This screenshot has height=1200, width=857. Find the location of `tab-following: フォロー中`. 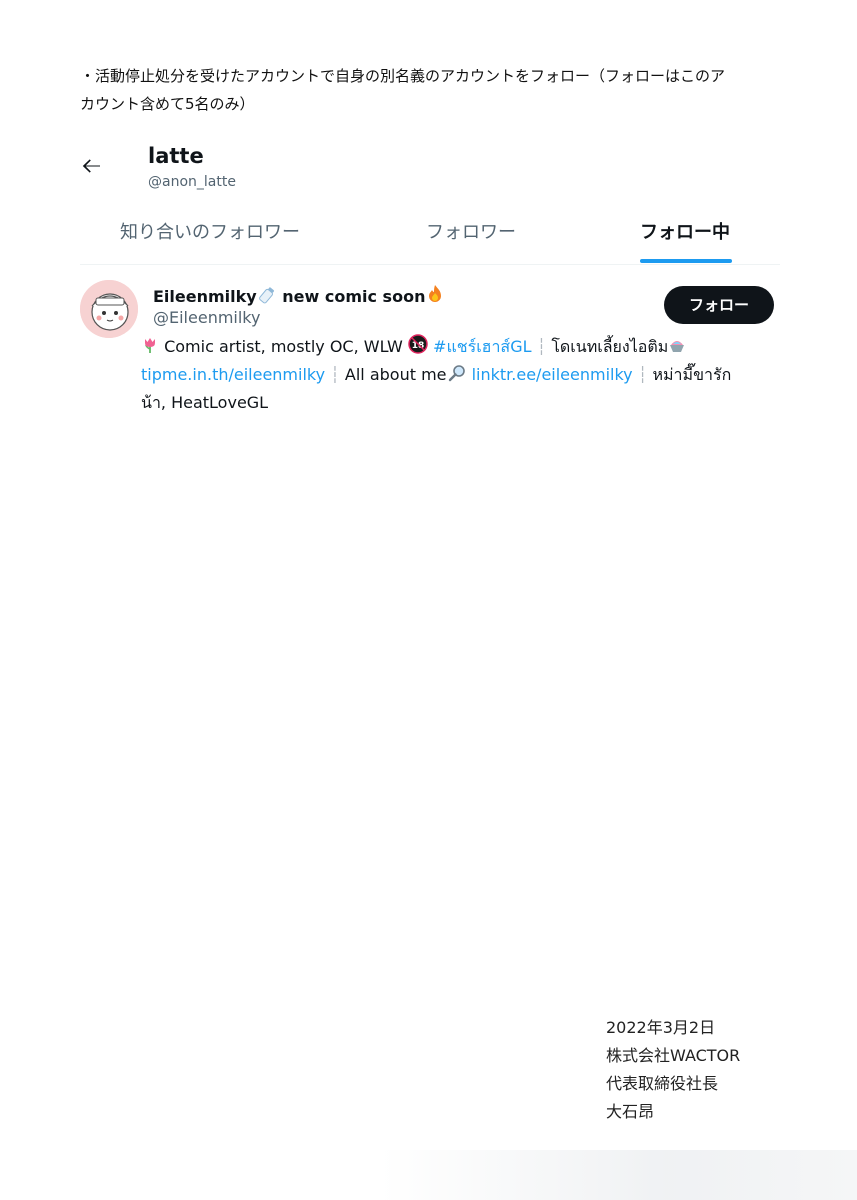

tab-following: フォロー中 is located at coordinates (685, 231).